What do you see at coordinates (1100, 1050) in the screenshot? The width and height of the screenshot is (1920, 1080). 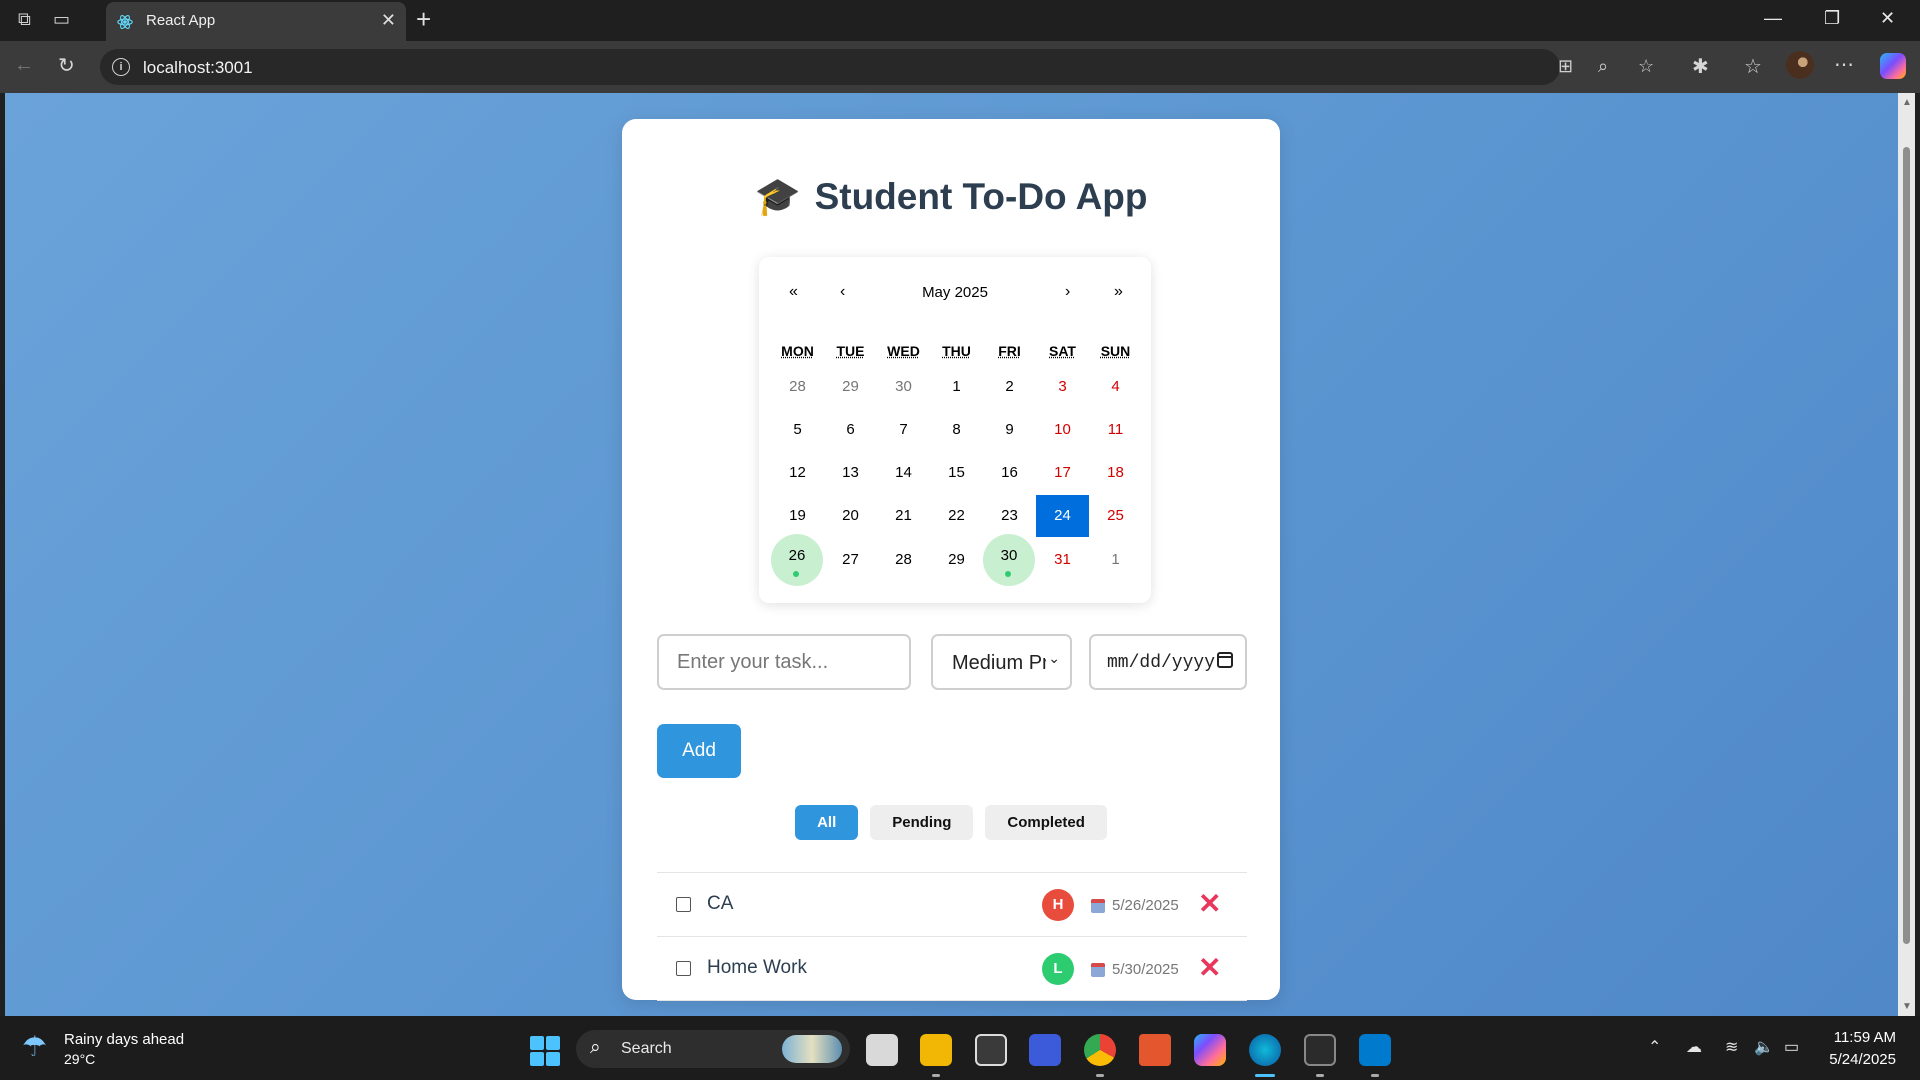 I see `chrome-icon` at bounding box center [1100, 1050].